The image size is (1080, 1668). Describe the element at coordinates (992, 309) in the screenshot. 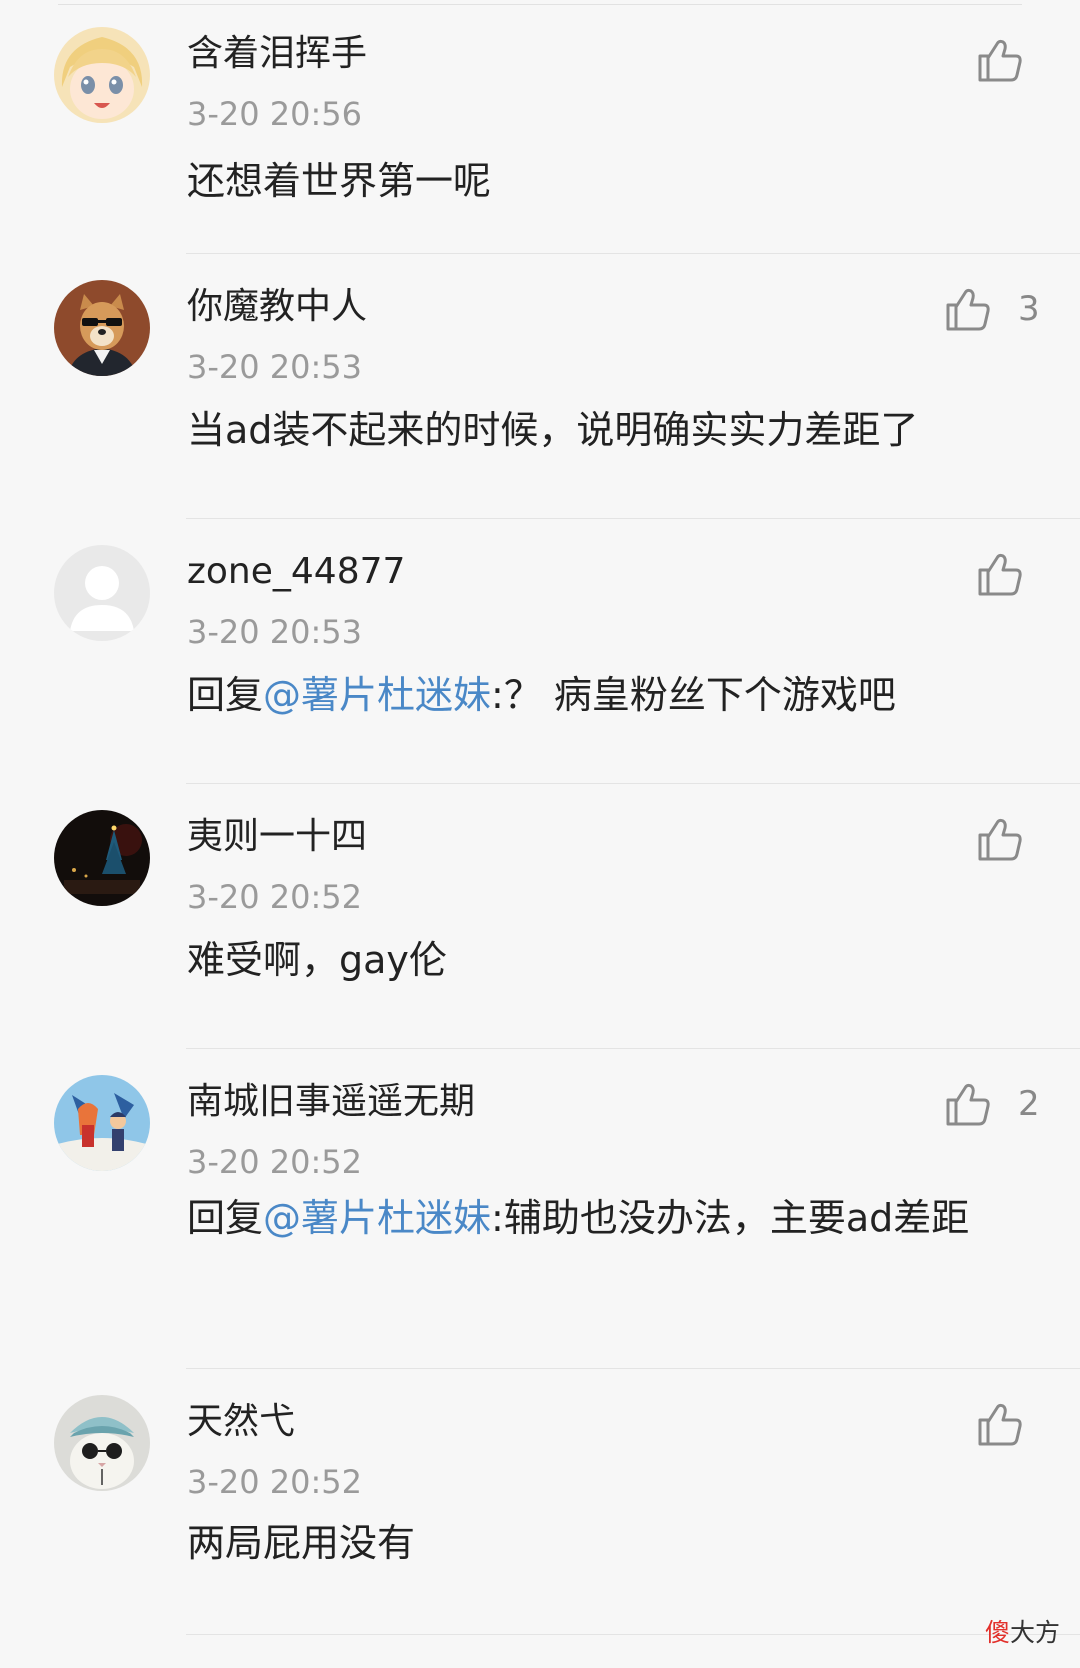

I see `like-button: 3` at that location.